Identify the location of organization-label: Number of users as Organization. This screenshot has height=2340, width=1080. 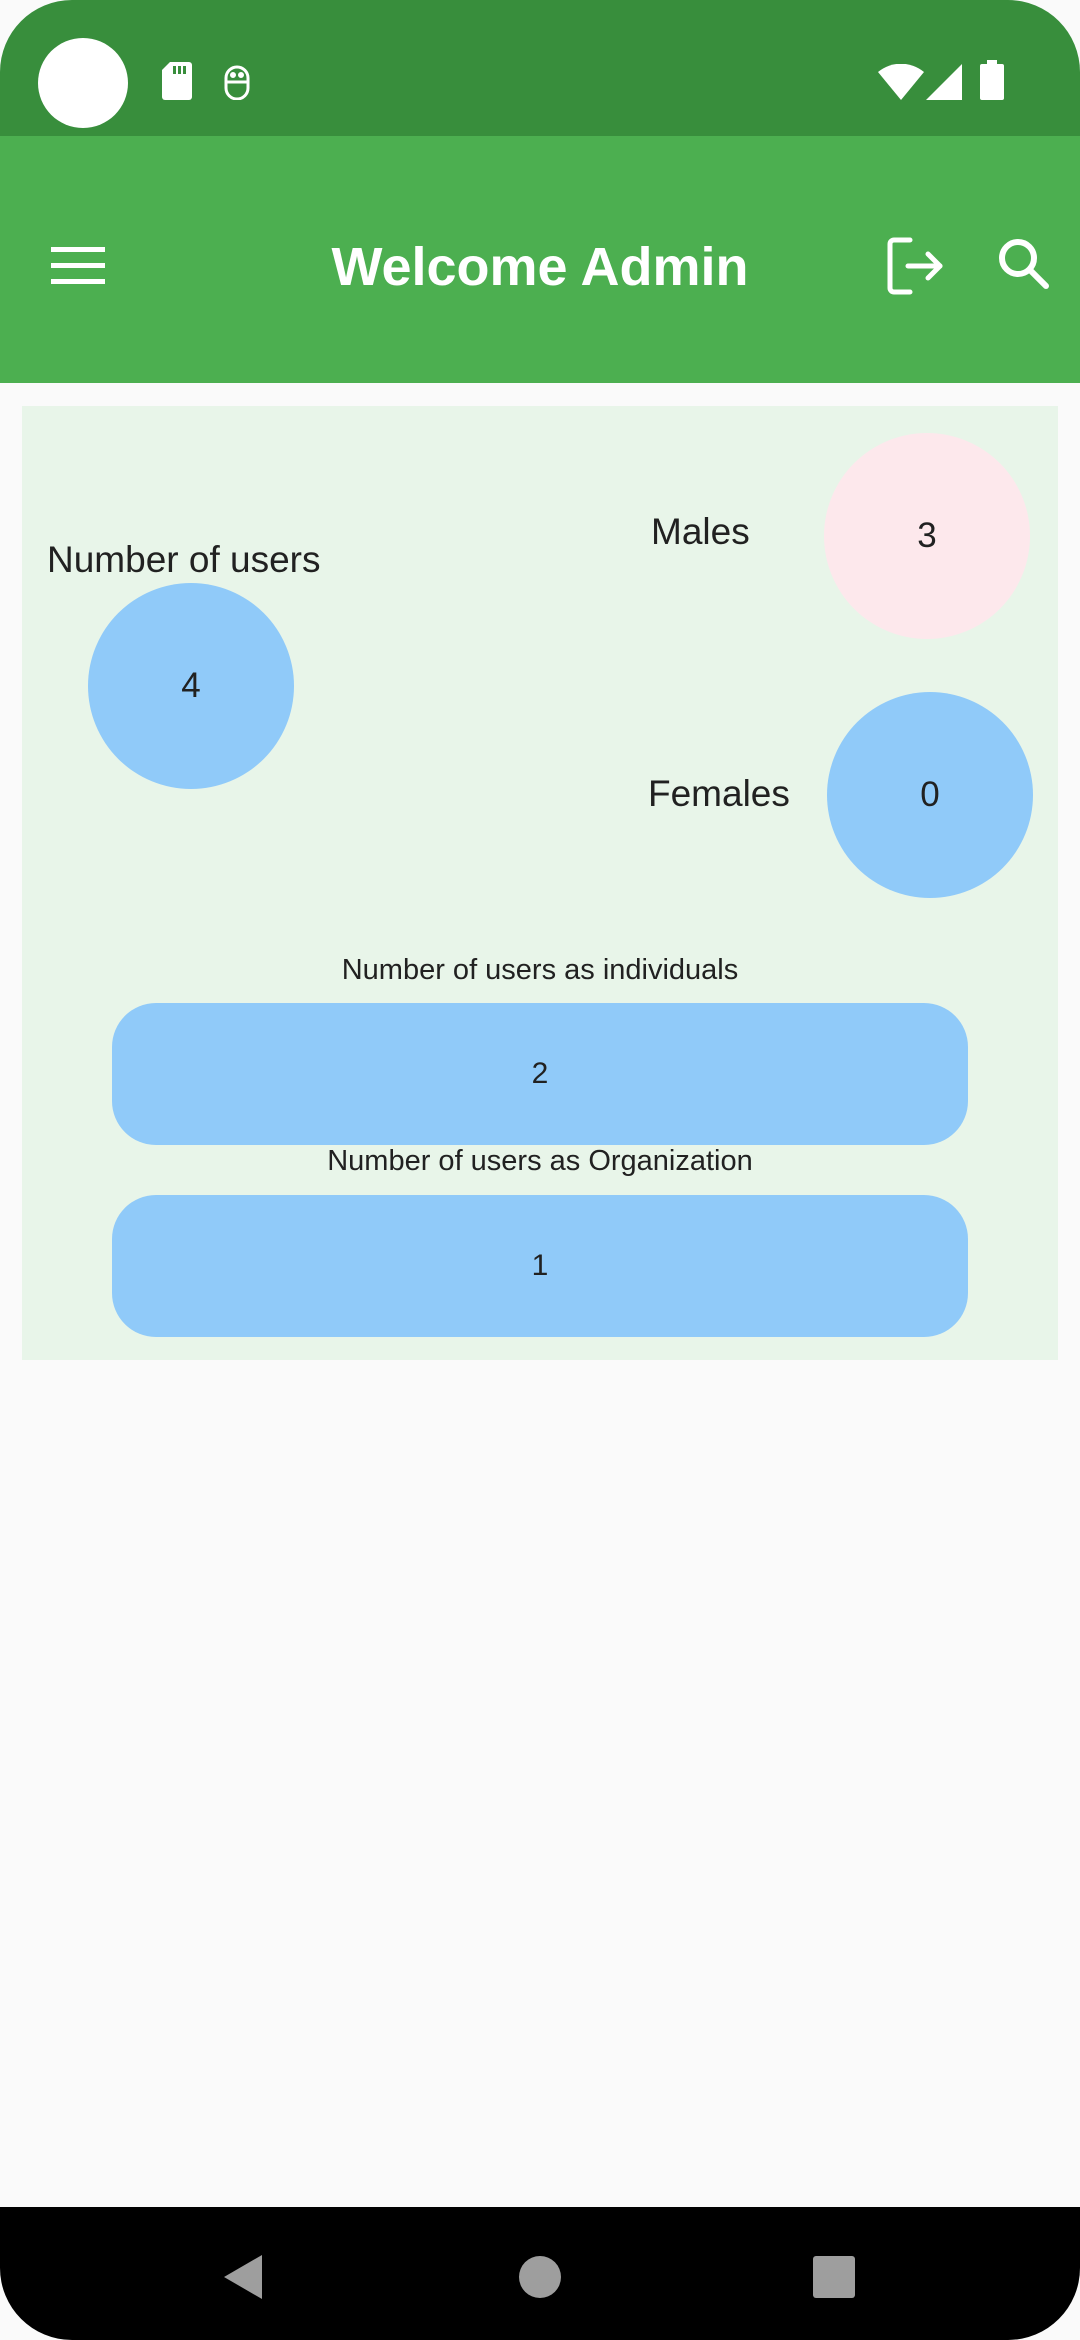
(540, 1161).